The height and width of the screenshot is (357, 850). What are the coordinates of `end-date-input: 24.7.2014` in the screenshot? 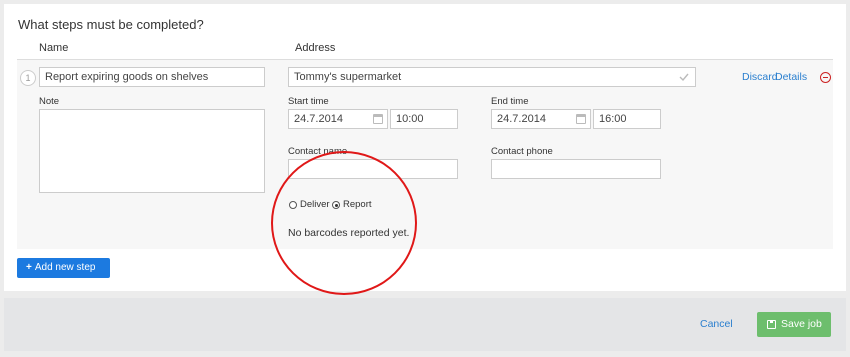 It's located at (541, 119).